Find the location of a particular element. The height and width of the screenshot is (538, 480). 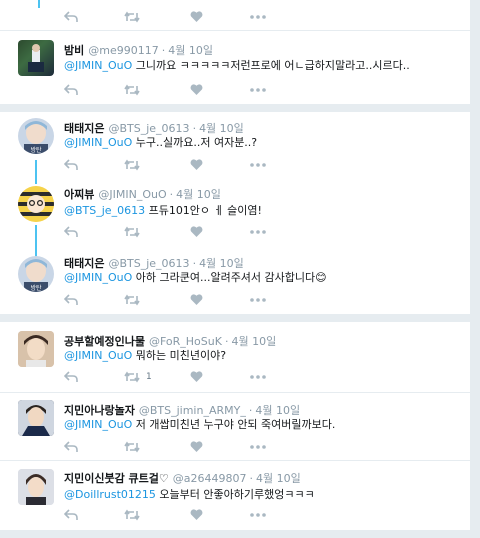

tweet-text: @BTS_je_0613 프듀101안ㅇ ㅔ 슬이염! is located at coordinates (163, 210).